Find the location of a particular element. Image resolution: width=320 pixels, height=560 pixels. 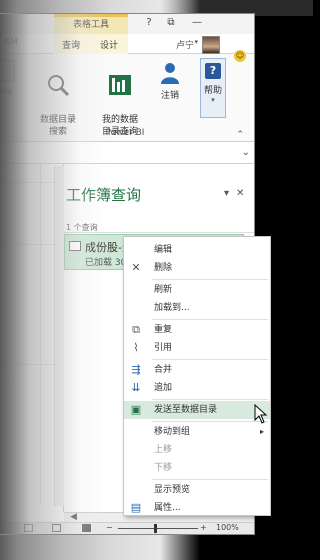

menu-item-refresh: 刷新 is located at coordinates (197, 290).